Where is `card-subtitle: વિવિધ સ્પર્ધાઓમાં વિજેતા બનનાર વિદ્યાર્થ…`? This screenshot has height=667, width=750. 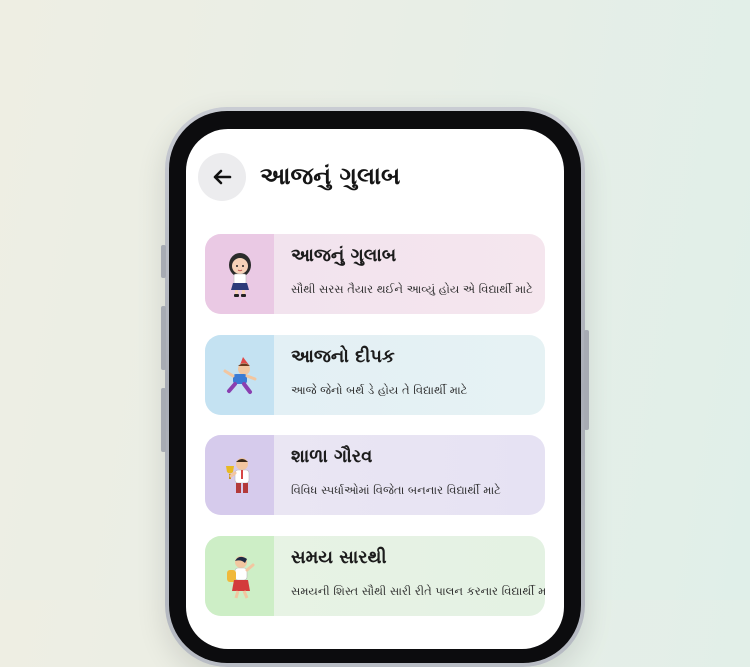
card-subtitle: વિવિધ સ્પર્ધાઓમાં વિજેતા બનનાર વિદ્યાર્થ… is located at coordinates (396, 490).